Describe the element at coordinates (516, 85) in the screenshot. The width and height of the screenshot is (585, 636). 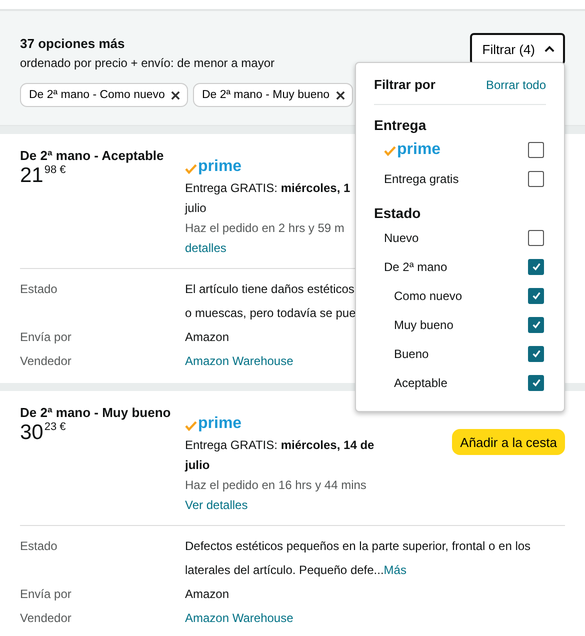
I see `clear-all-link: Borrar todo` at that location.